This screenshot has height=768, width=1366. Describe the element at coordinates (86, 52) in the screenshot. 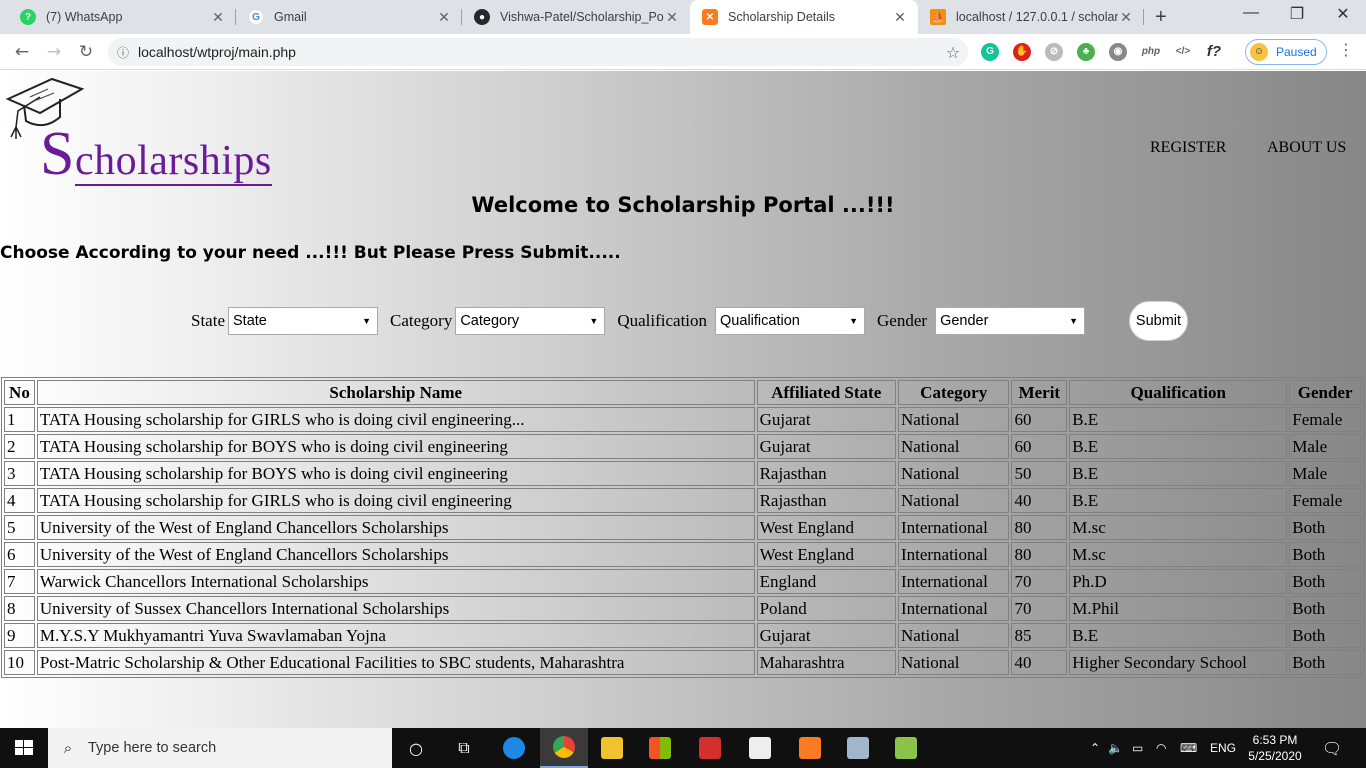

I see `reload-icon: ↻` at that location.